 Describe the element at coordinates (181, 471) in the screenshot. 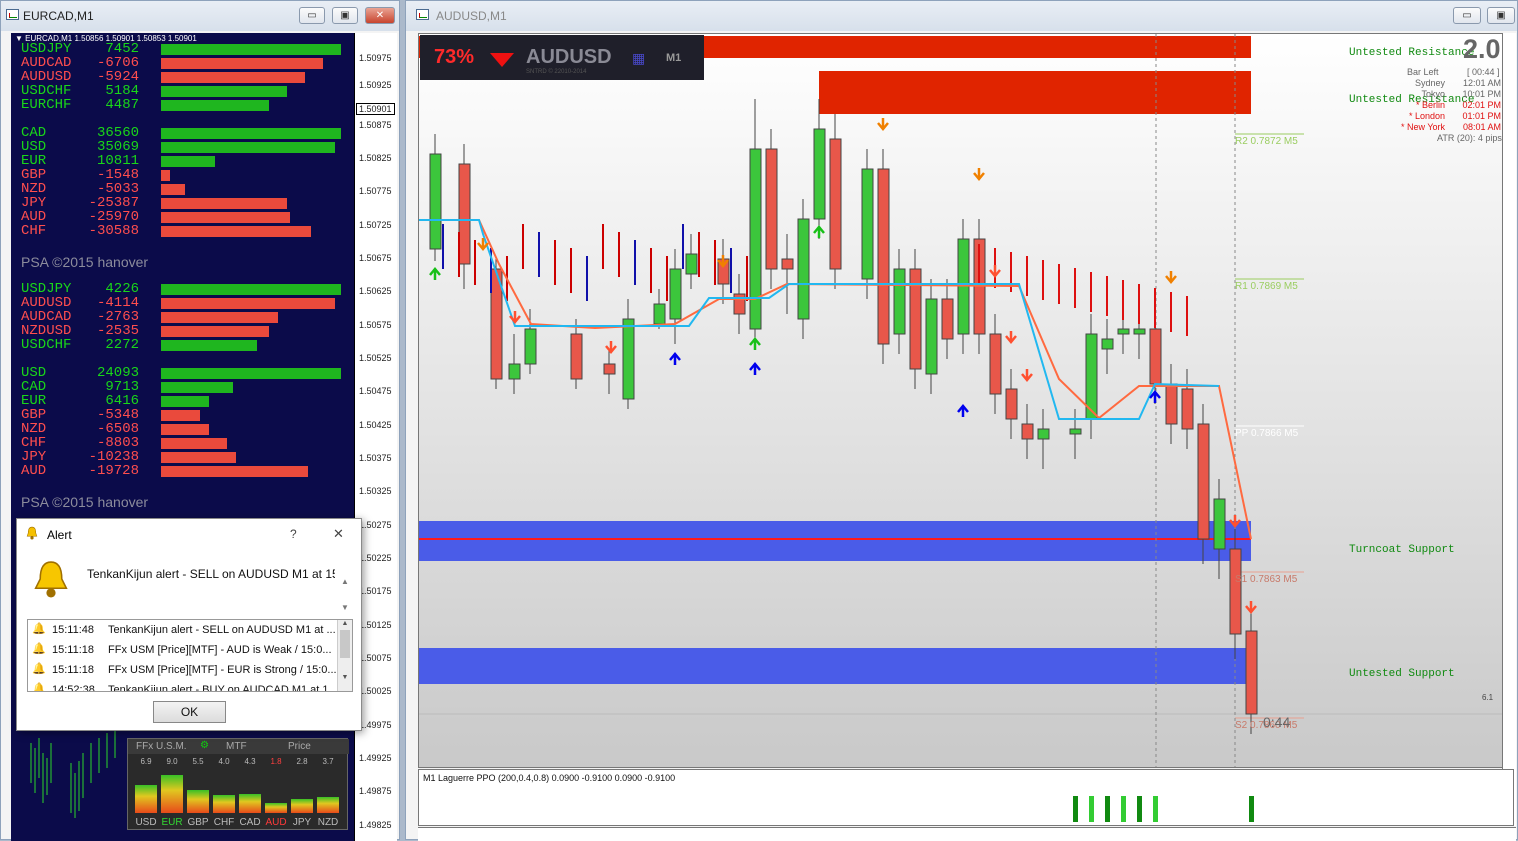

I see `strength-row: AUD -19728` at that location.